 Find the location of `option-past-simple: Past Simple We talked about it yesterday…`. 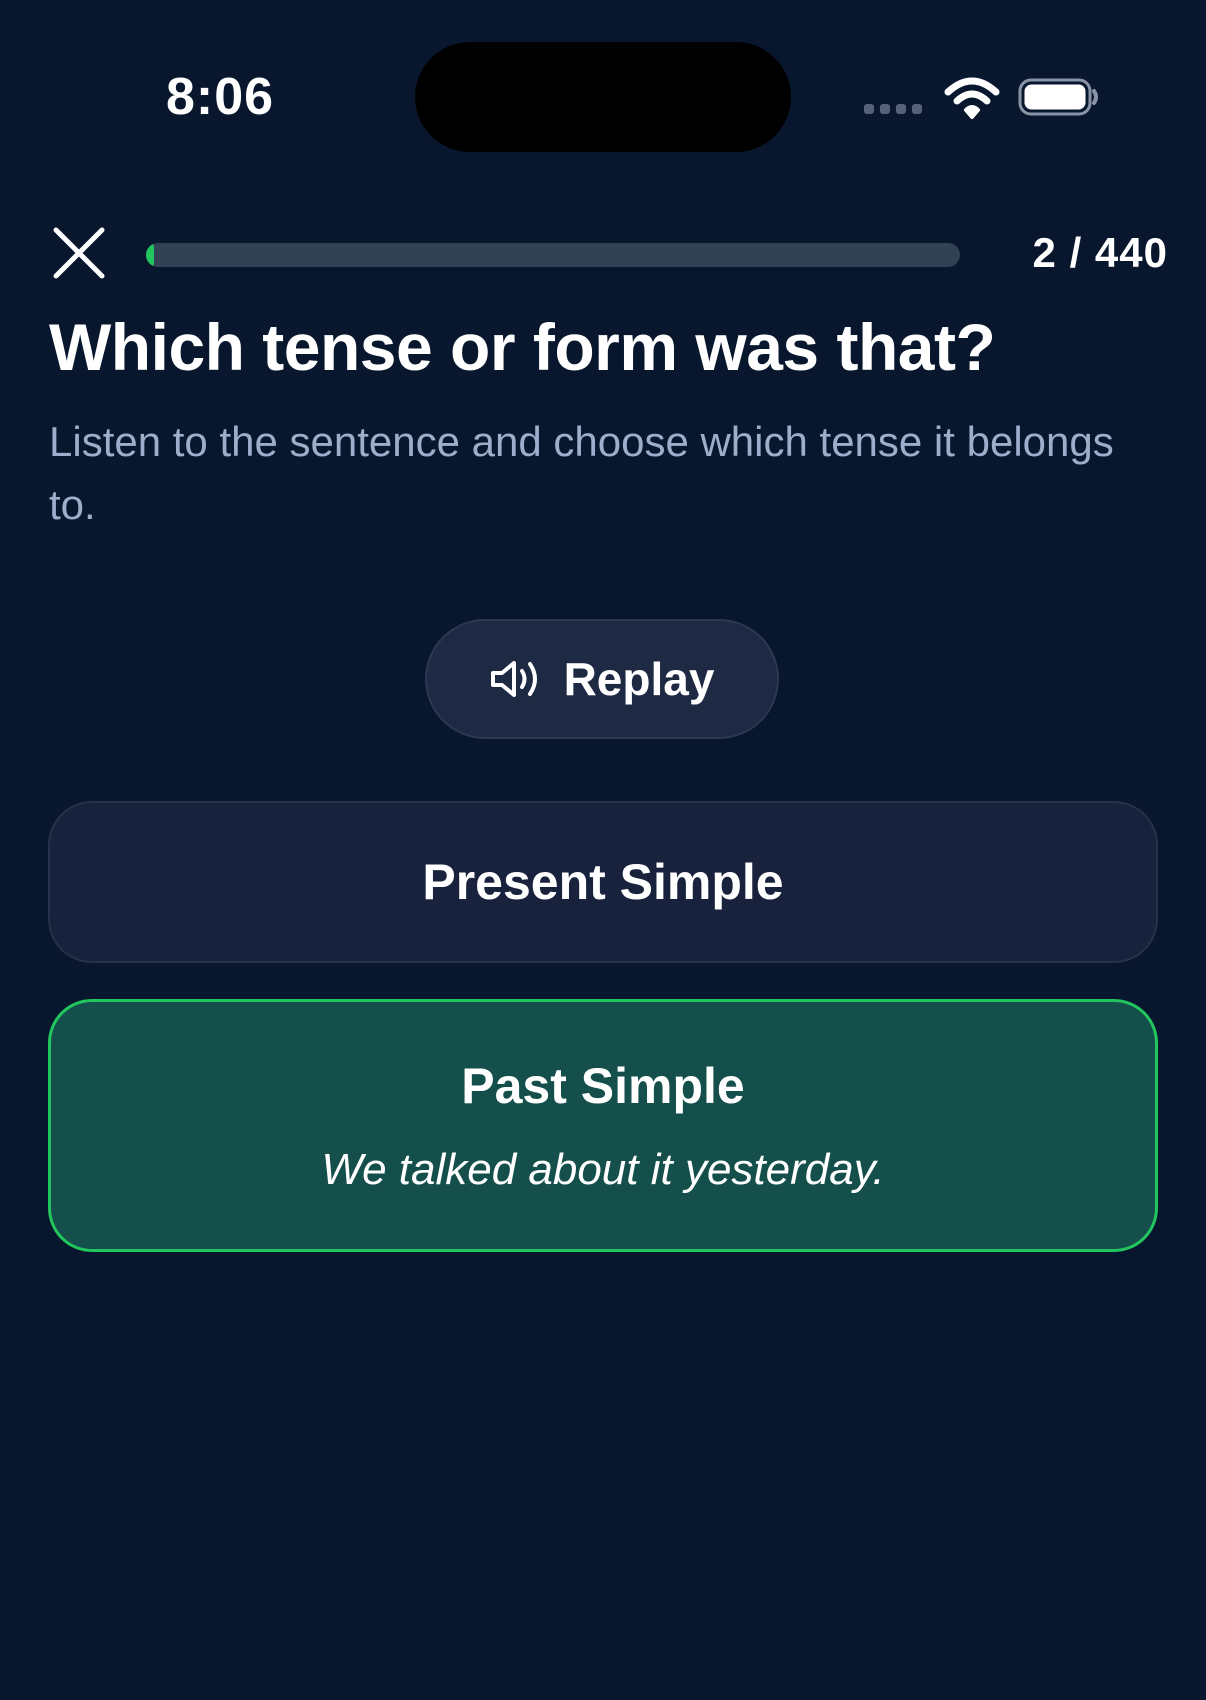

option-past-simple: Past Simple We talked about it yesterday… is located at coordinates (603, 1125).